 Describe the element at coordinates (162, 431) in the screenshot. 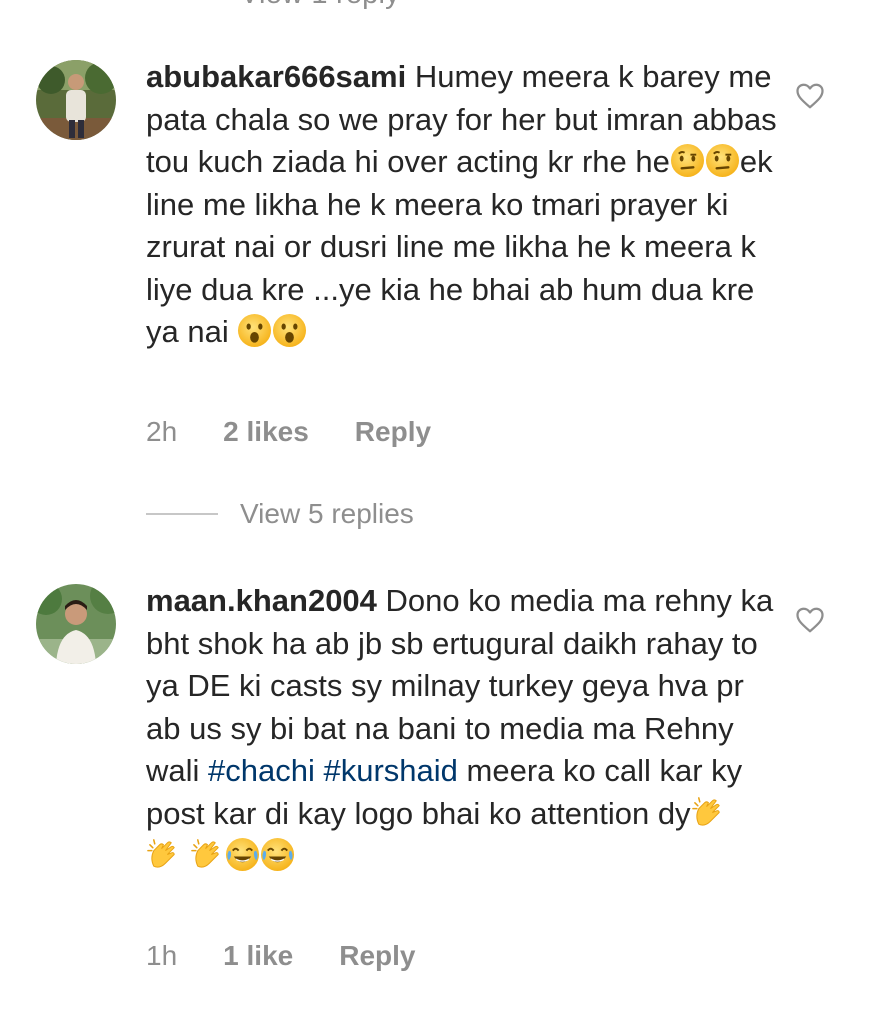

I see `comment-time: 2h` at that location.